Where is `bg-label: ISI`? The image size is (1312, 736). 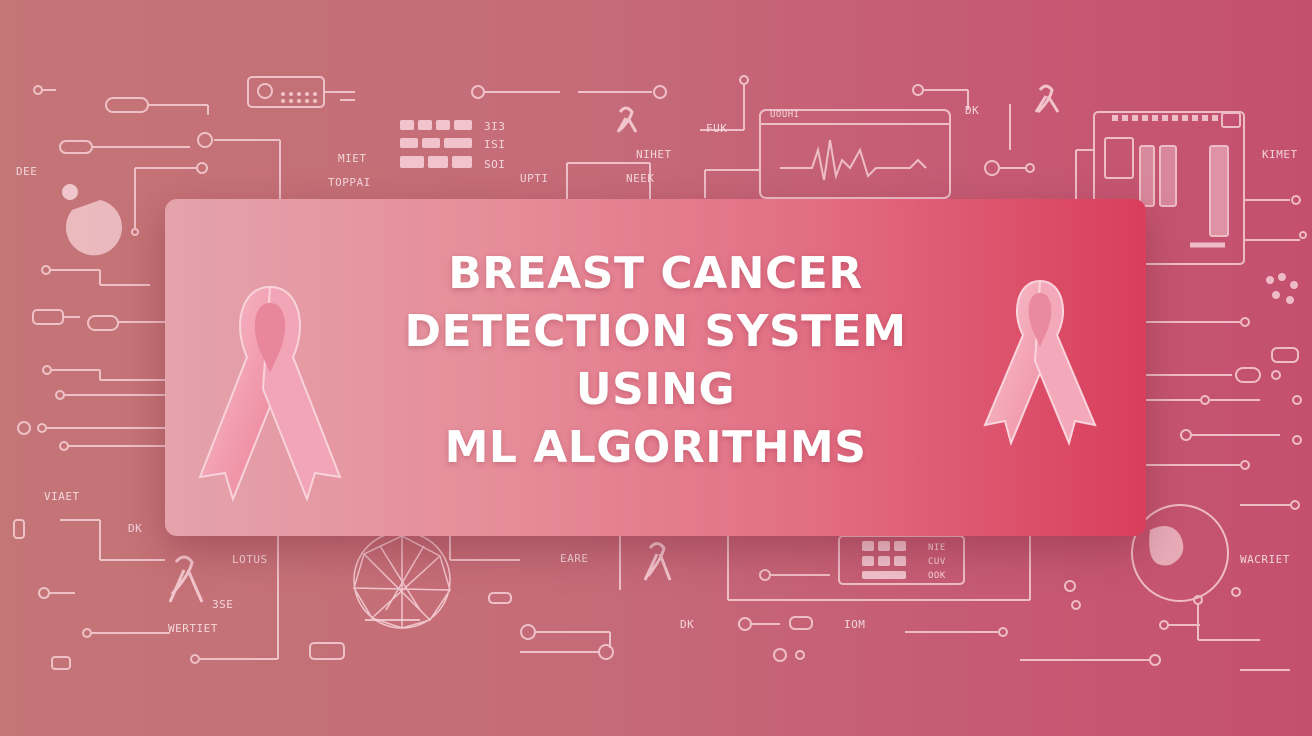 bg-label: ISI is located at coordinates (495, 144).